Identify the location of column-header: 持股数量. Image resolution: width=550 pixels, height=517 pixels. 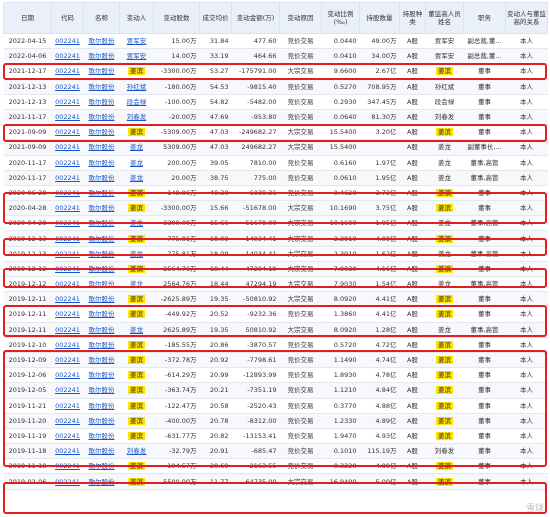
(379, 18).